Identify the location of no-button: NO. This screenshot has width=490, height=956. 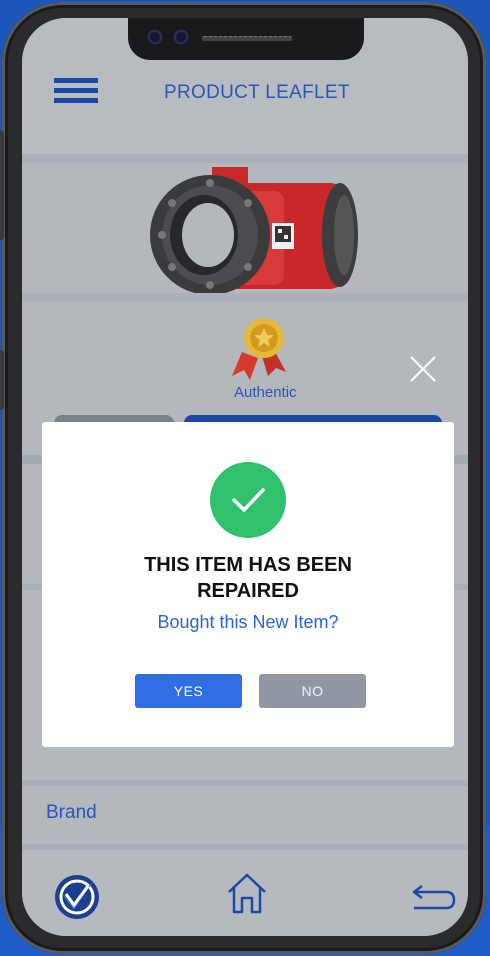
(312, 691).